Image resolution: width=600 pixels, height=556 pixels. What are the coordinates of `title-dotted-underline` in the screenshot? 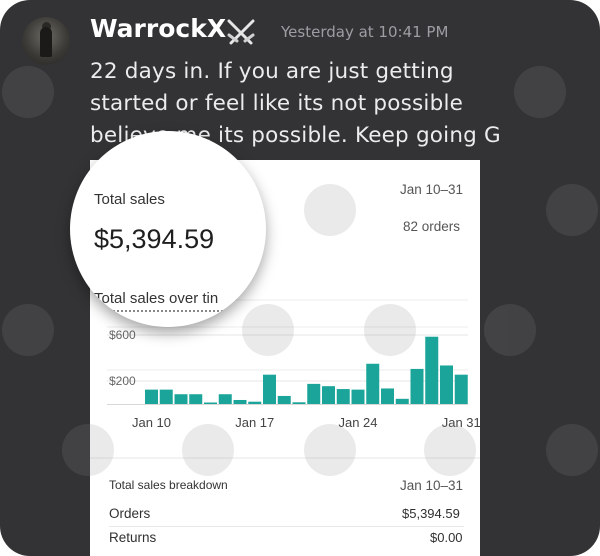 It's located at (180, 311).